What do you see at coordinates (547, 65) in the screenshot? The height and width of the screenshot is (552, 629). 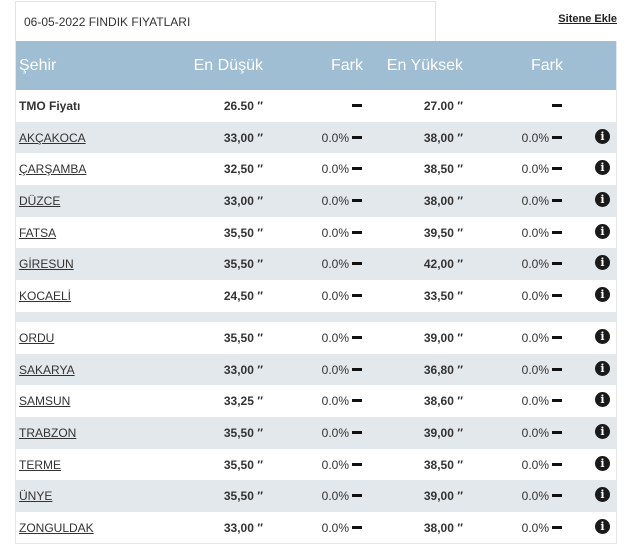 I see `header-fark-high: Fark` at bounding box center [547, 65].